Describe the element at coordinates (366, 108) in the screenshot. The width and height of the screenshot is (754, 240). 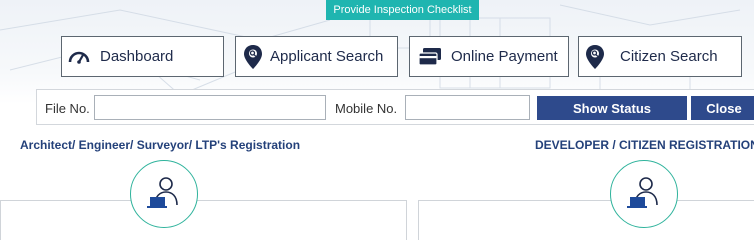
I see `mobile-no-label: Mobile No.` at that location.